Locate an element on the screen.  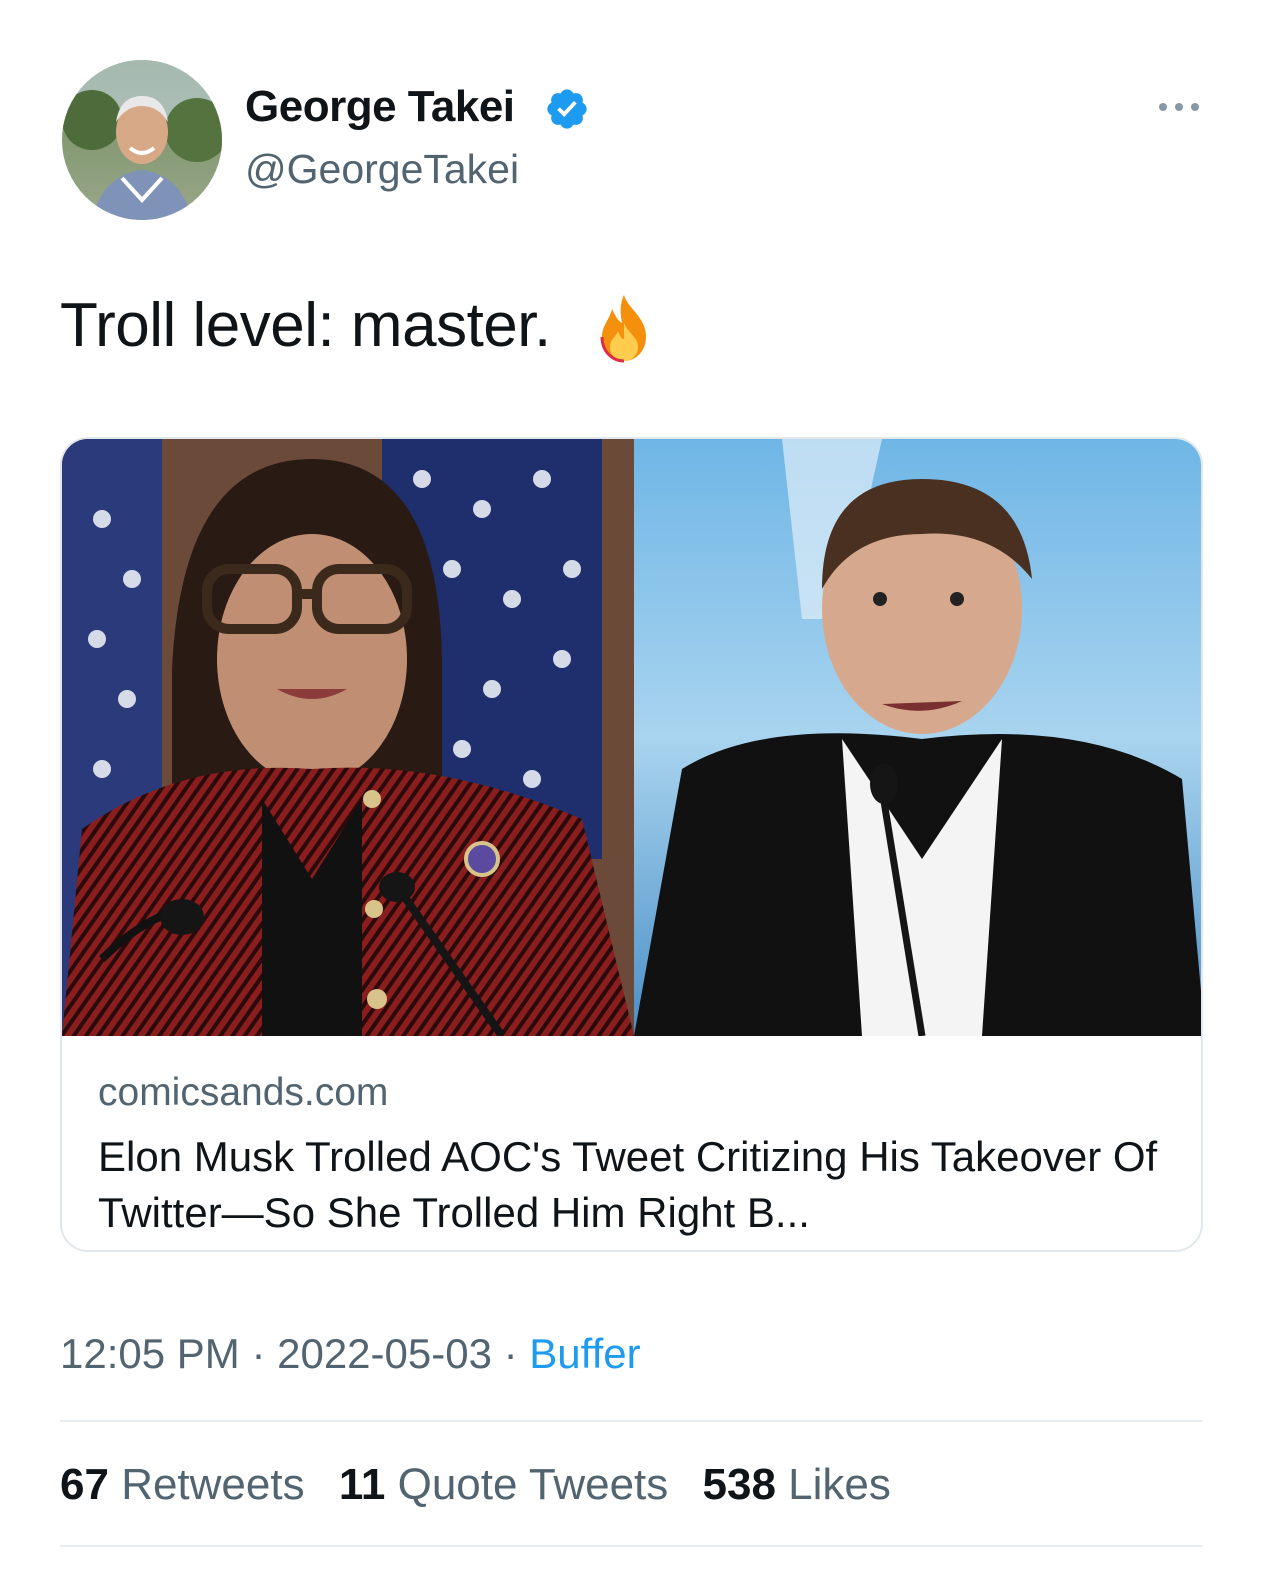
card-domain: comicsands.com is located at coordinates (243, 1092).